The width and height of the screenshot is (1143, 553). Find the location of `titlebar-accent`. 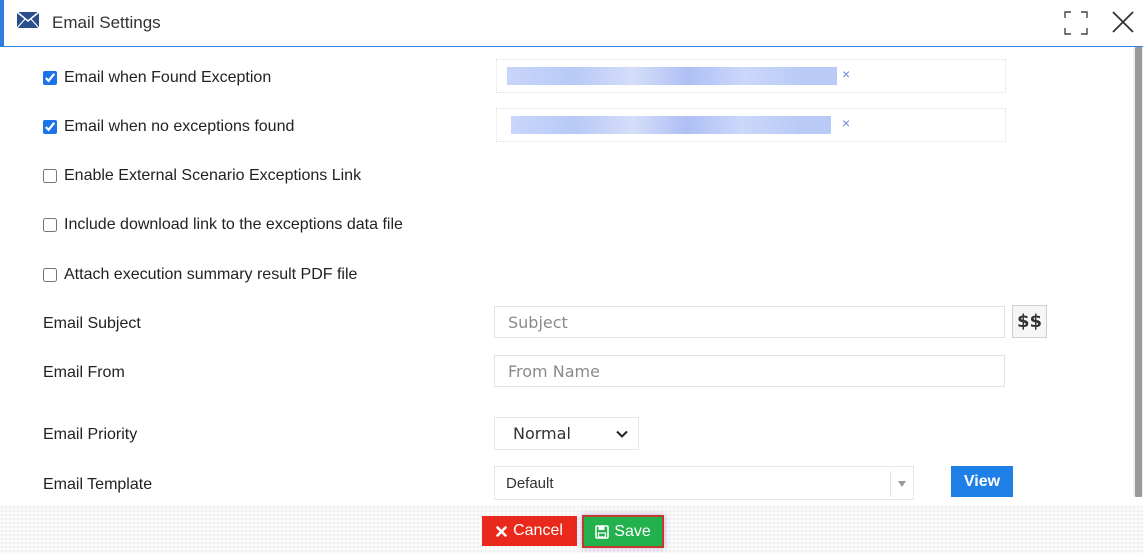

titlebar-accent is located at coordinates (2, 23).